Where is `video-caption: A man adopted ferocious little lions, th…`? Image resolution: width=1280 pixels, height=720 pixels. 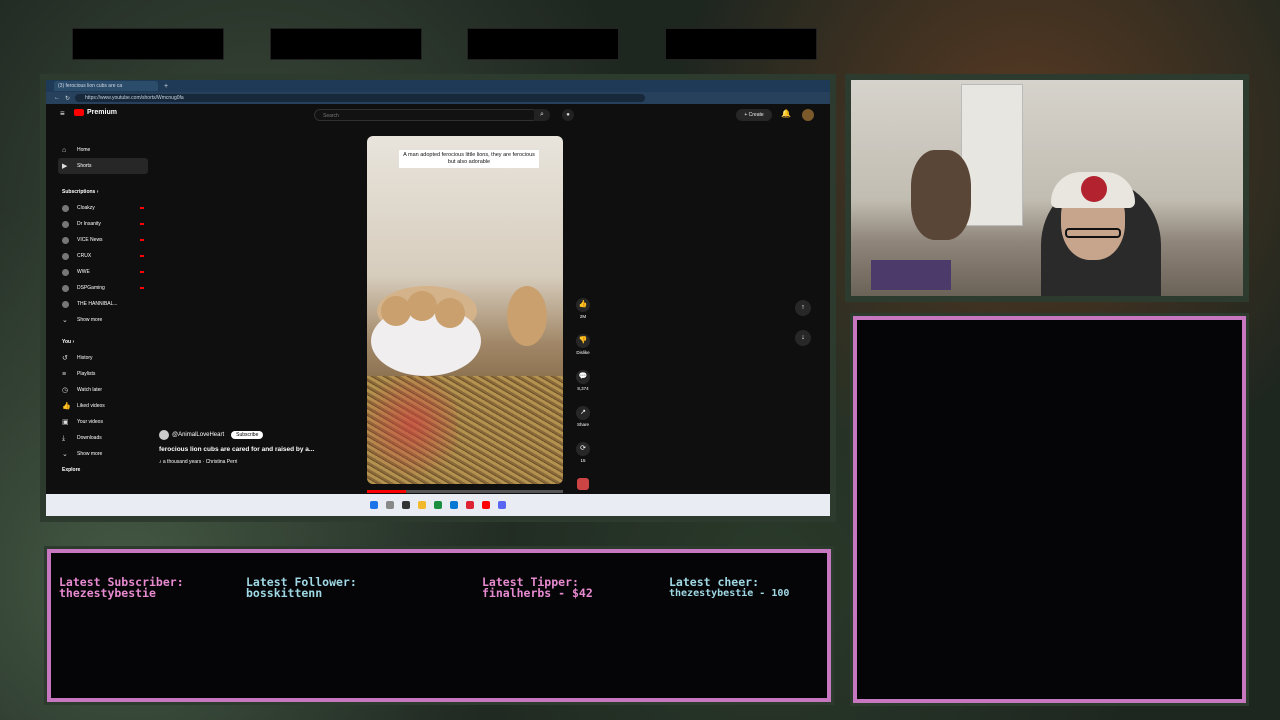
video-caption: A man adopted ferocious little lions, th… is located at coordinates (469, 159).